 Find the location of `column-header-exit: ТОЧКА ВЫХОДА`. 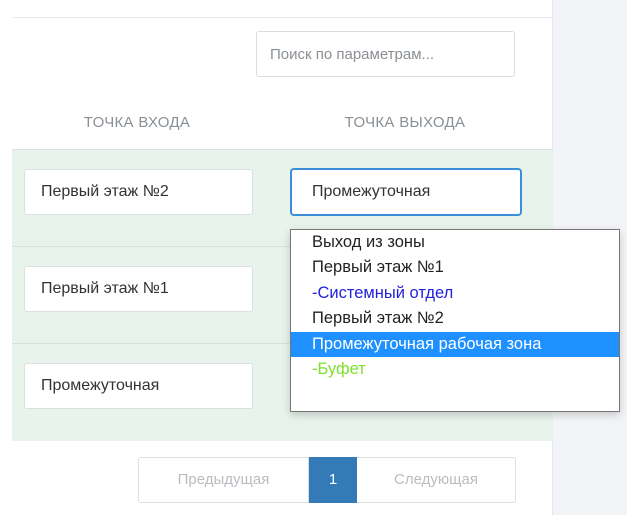

column-header-exit: ТОЧКА ВЫХОДА is located at coordinates (405, 122).